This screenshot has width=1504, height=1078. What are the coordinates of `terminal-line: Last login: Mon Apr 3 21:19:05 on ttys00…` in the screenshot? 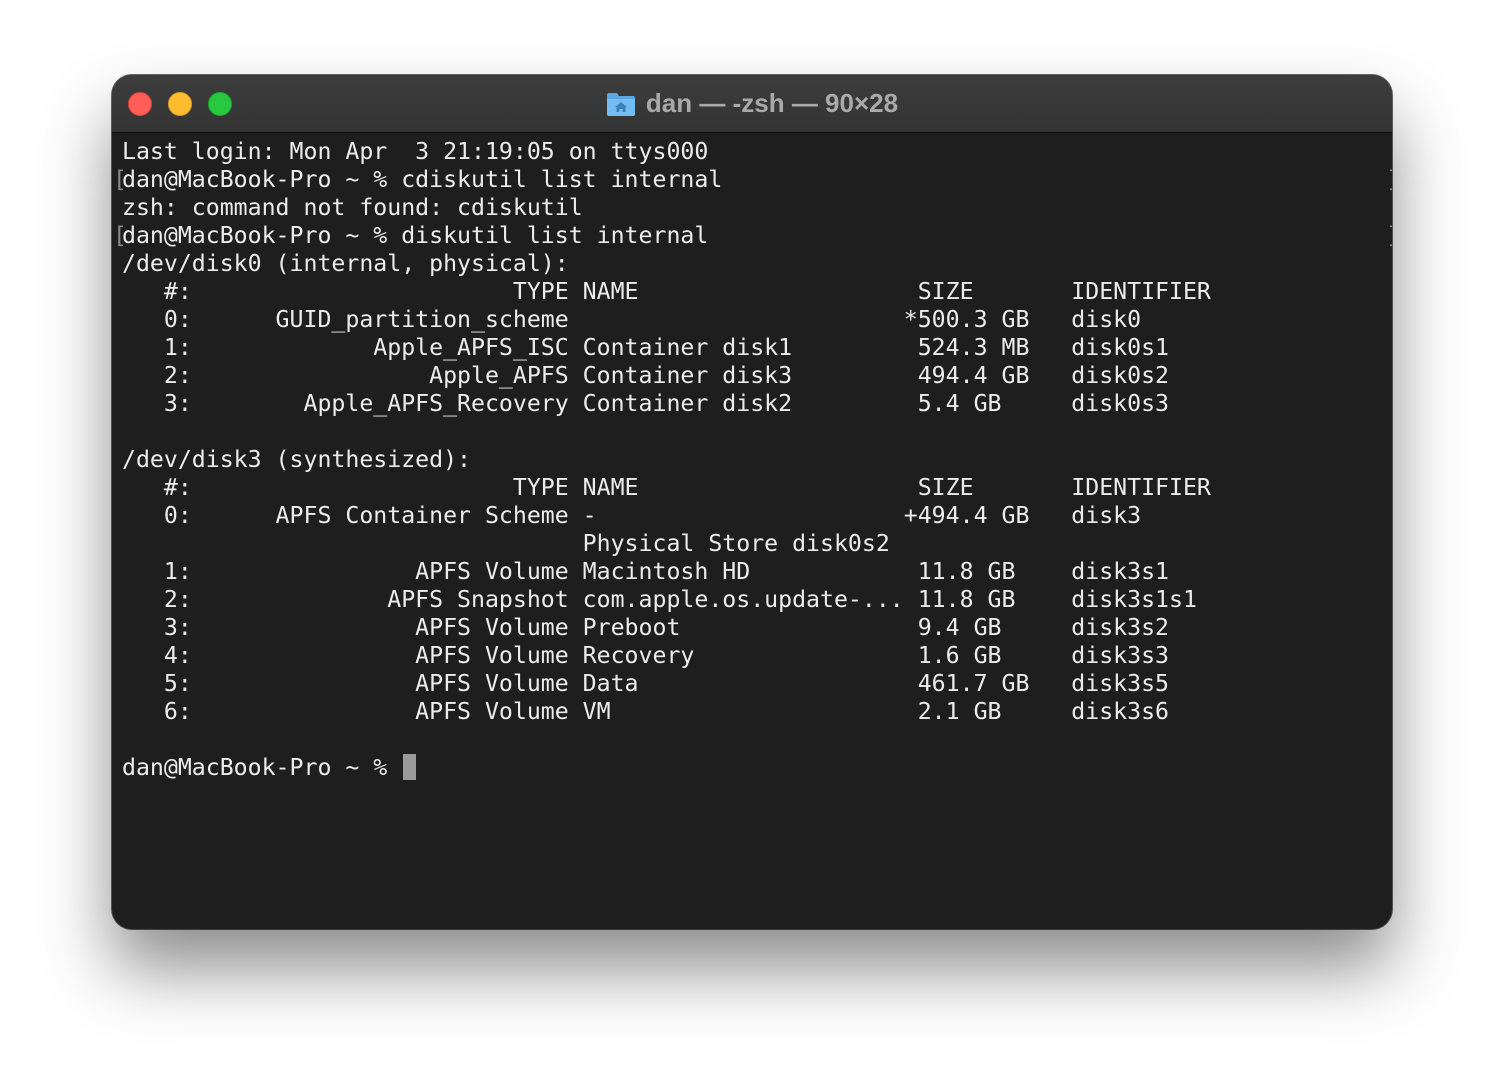 It's located at (415, 151).